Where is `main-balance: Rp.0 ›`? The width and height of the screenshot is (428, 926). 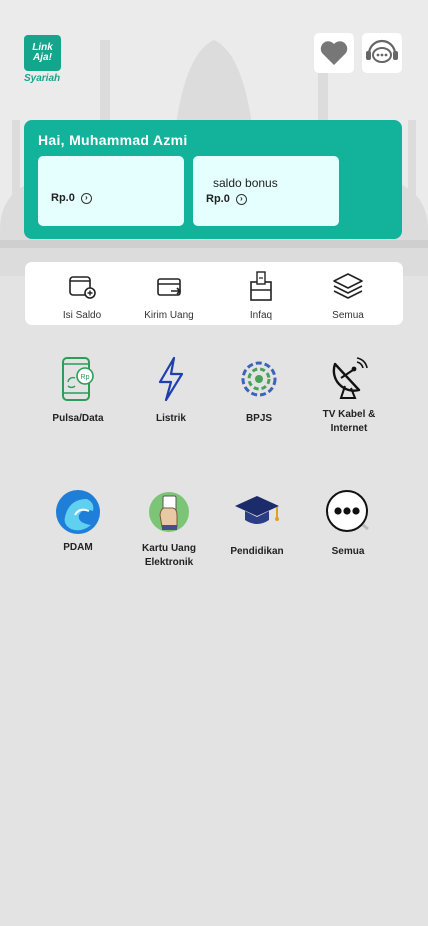
main-balance: Rp.0 › is located at coordinates (71, 198).